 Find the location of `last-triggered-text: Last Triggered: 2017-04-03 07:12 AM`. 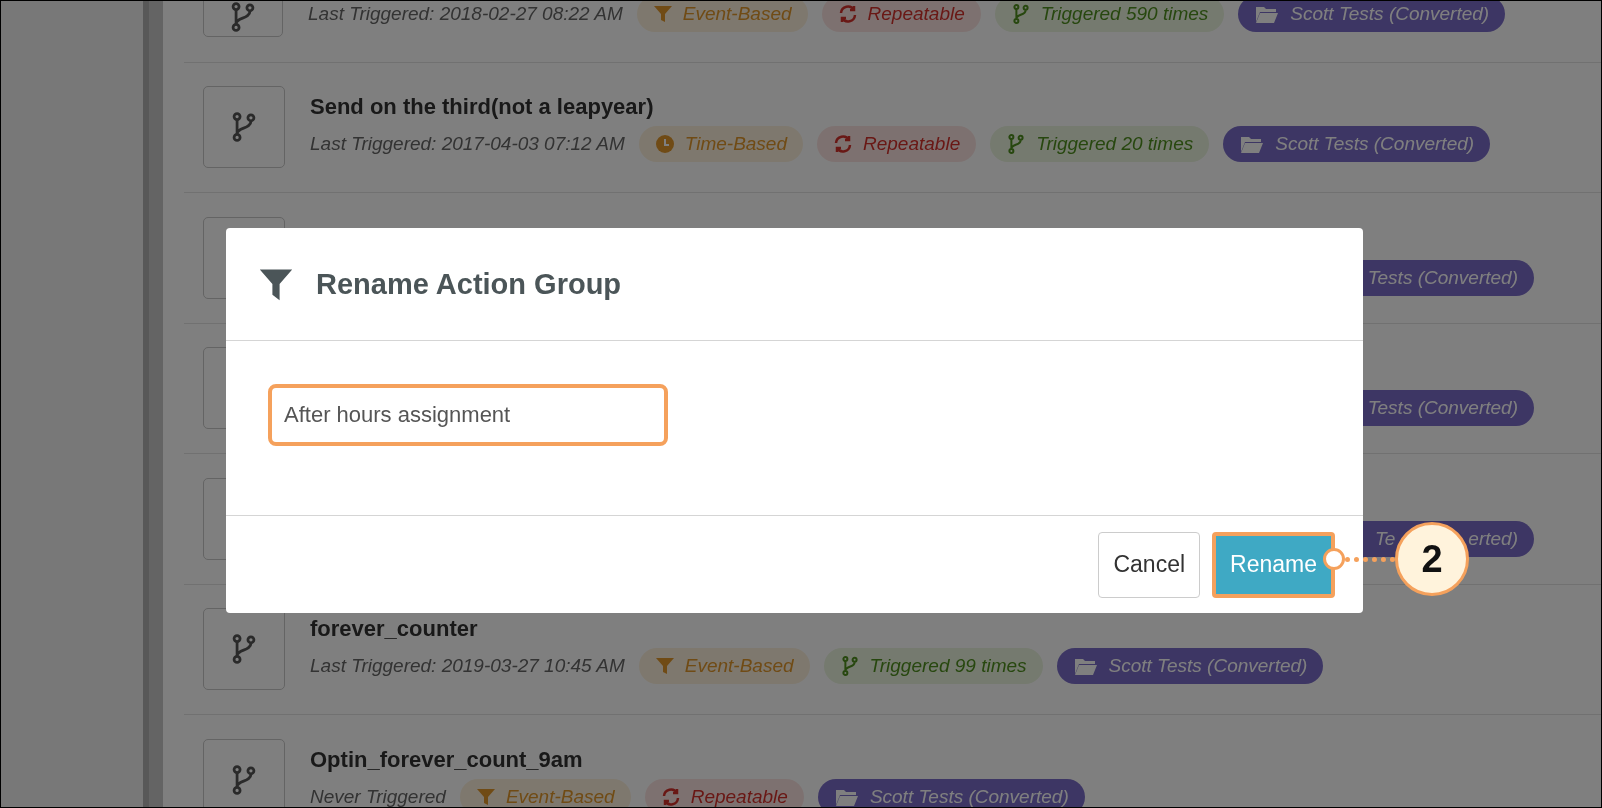

last-triggered-text: Last Triggered: 2017-04-03 07:12 AM is located at coordinates (467, 144).